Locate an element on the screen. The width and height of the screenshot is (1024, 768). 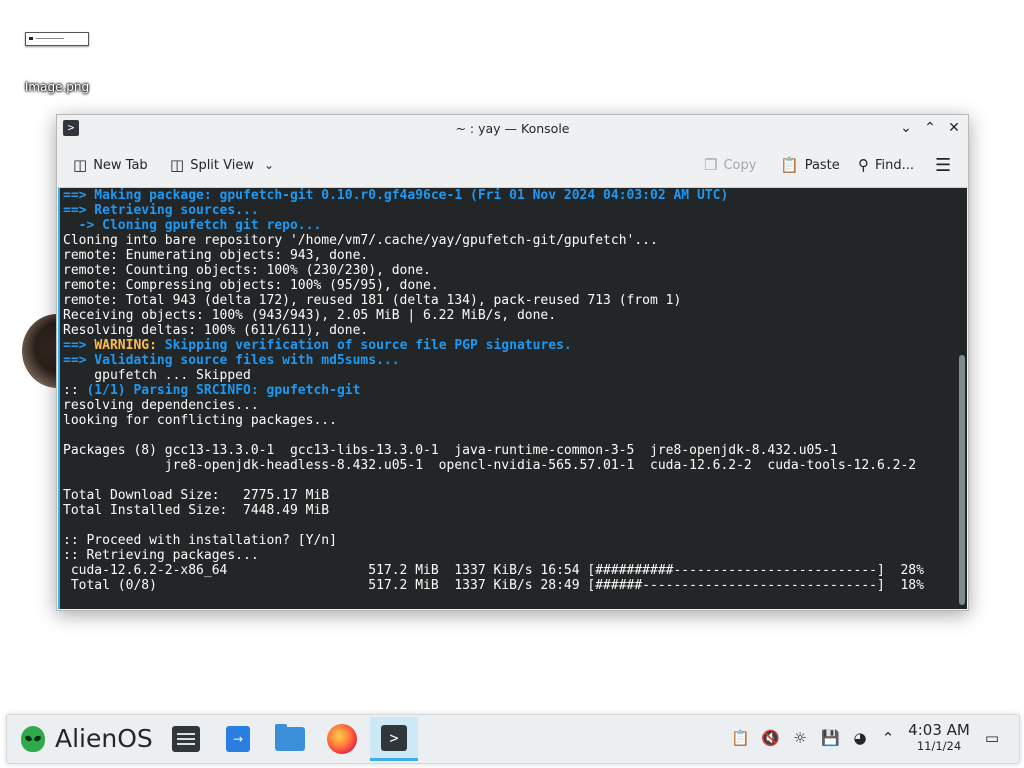
terminal-text: ==> is located at coordinates (79, 345).